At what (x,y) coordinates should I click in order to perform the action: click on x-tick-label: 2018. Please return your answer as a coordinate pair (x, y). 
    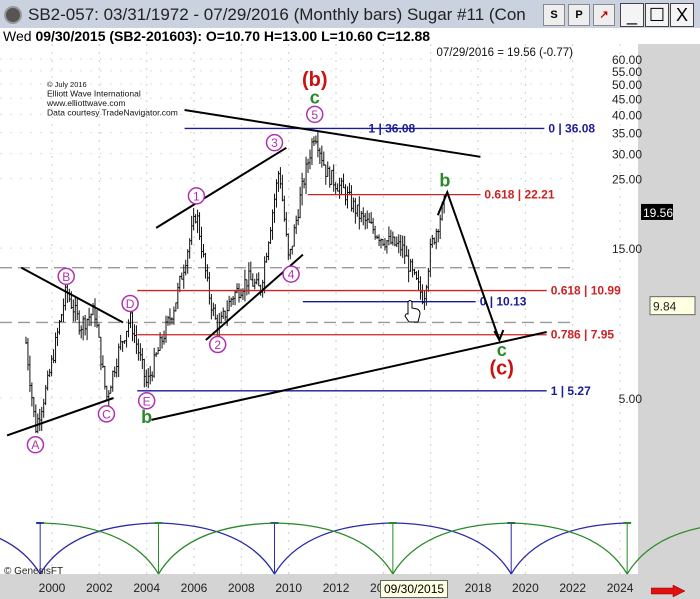
    Looking at the image, I should click on (478, 588).